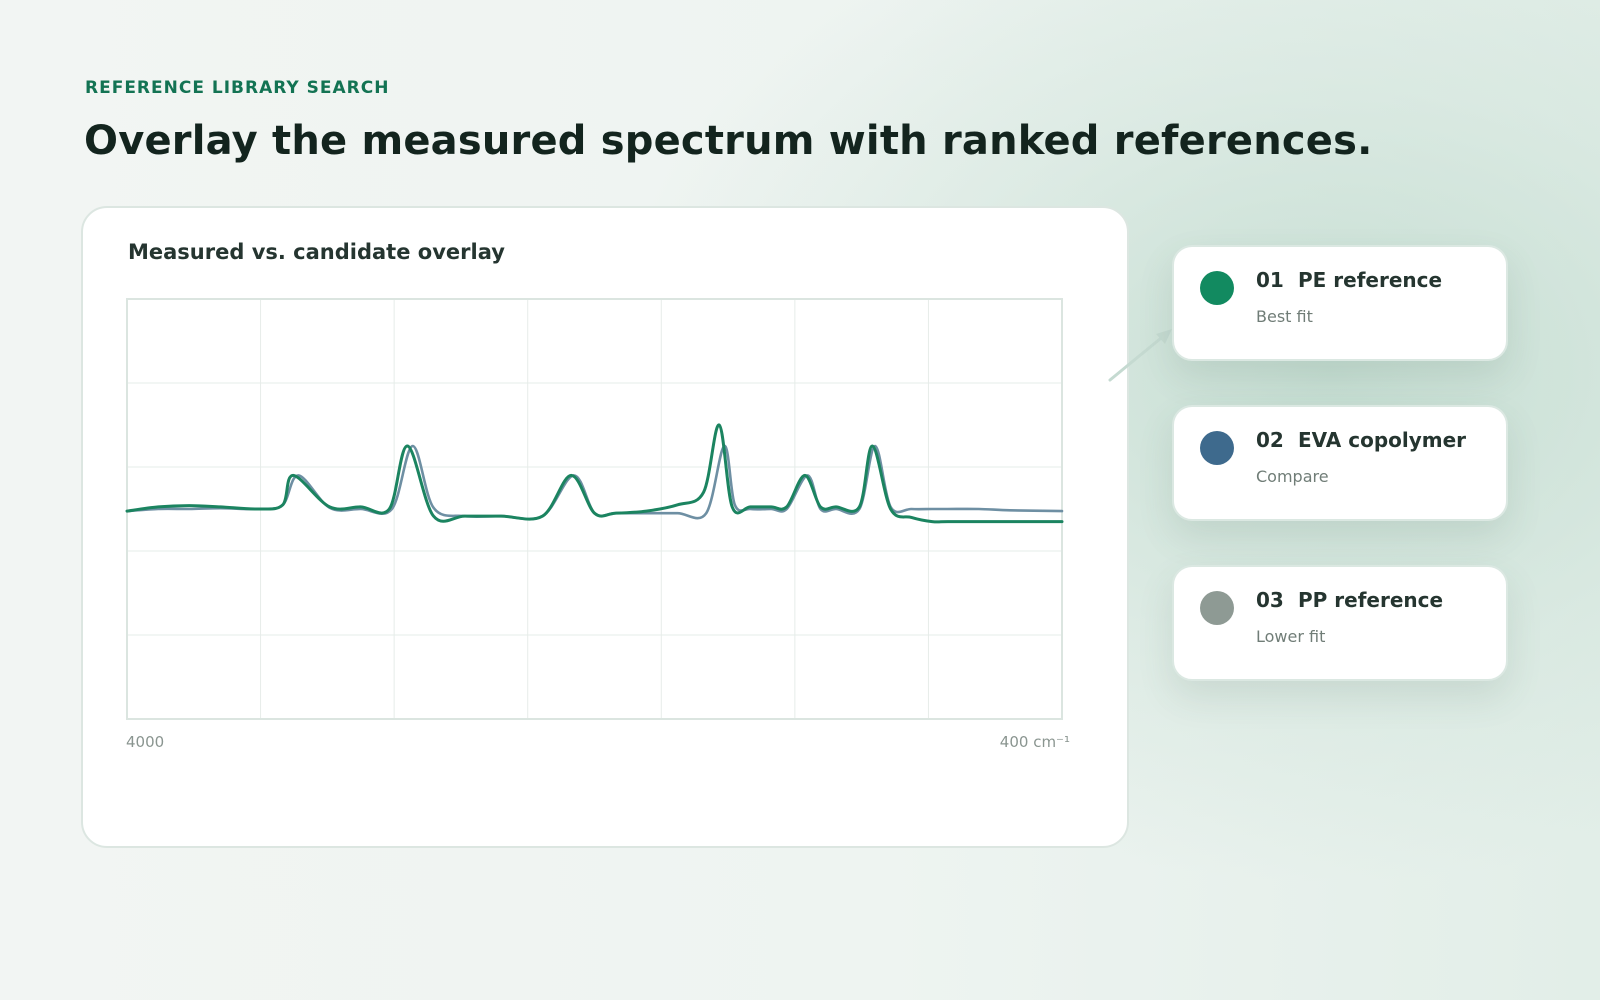  I want to click on eyebrow-label: REFERENCE LIBRARY SEARCH, so click(237, 88).